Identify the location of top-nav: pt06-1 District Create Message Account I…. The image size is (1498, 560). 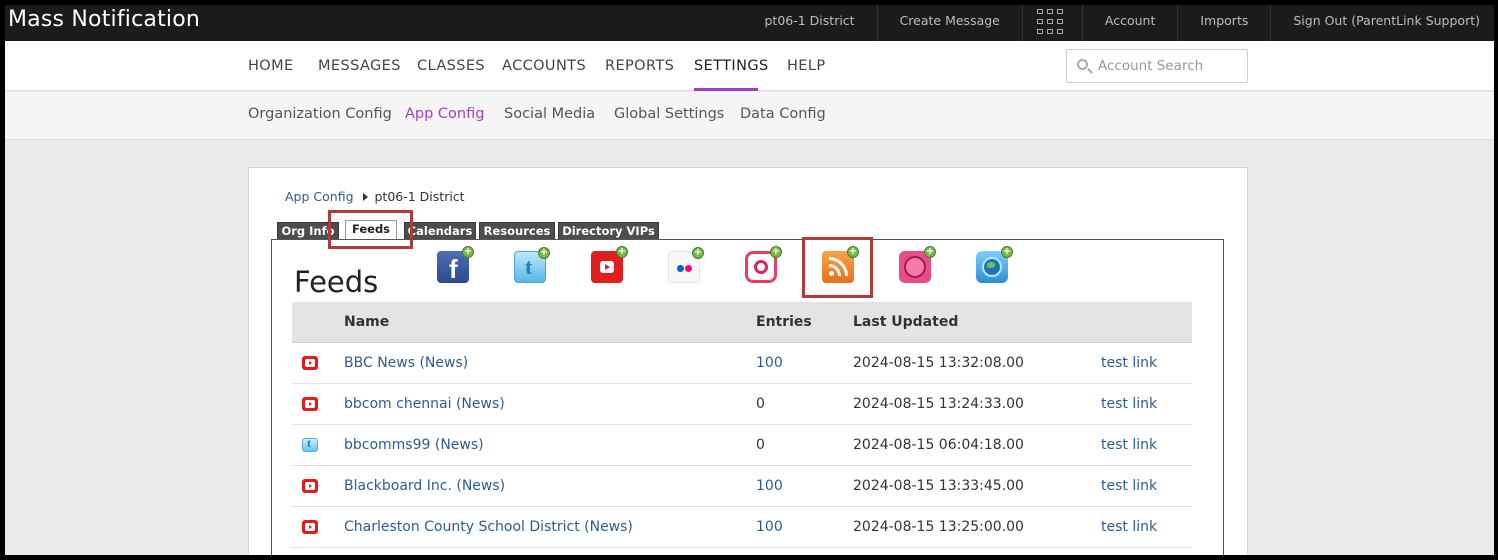
(1119, 23).